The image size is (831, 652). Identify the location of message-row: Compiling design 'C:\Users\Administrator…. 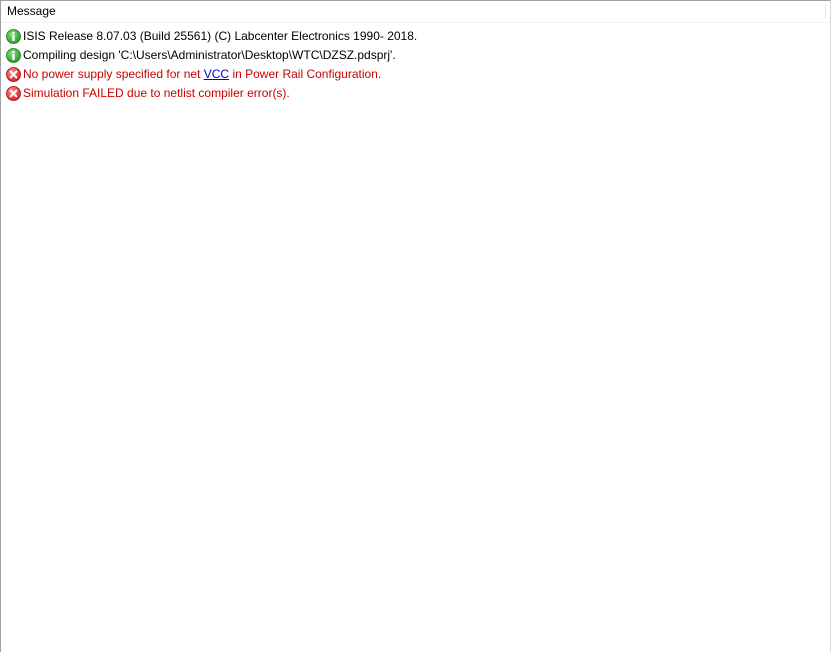
(415, 55).